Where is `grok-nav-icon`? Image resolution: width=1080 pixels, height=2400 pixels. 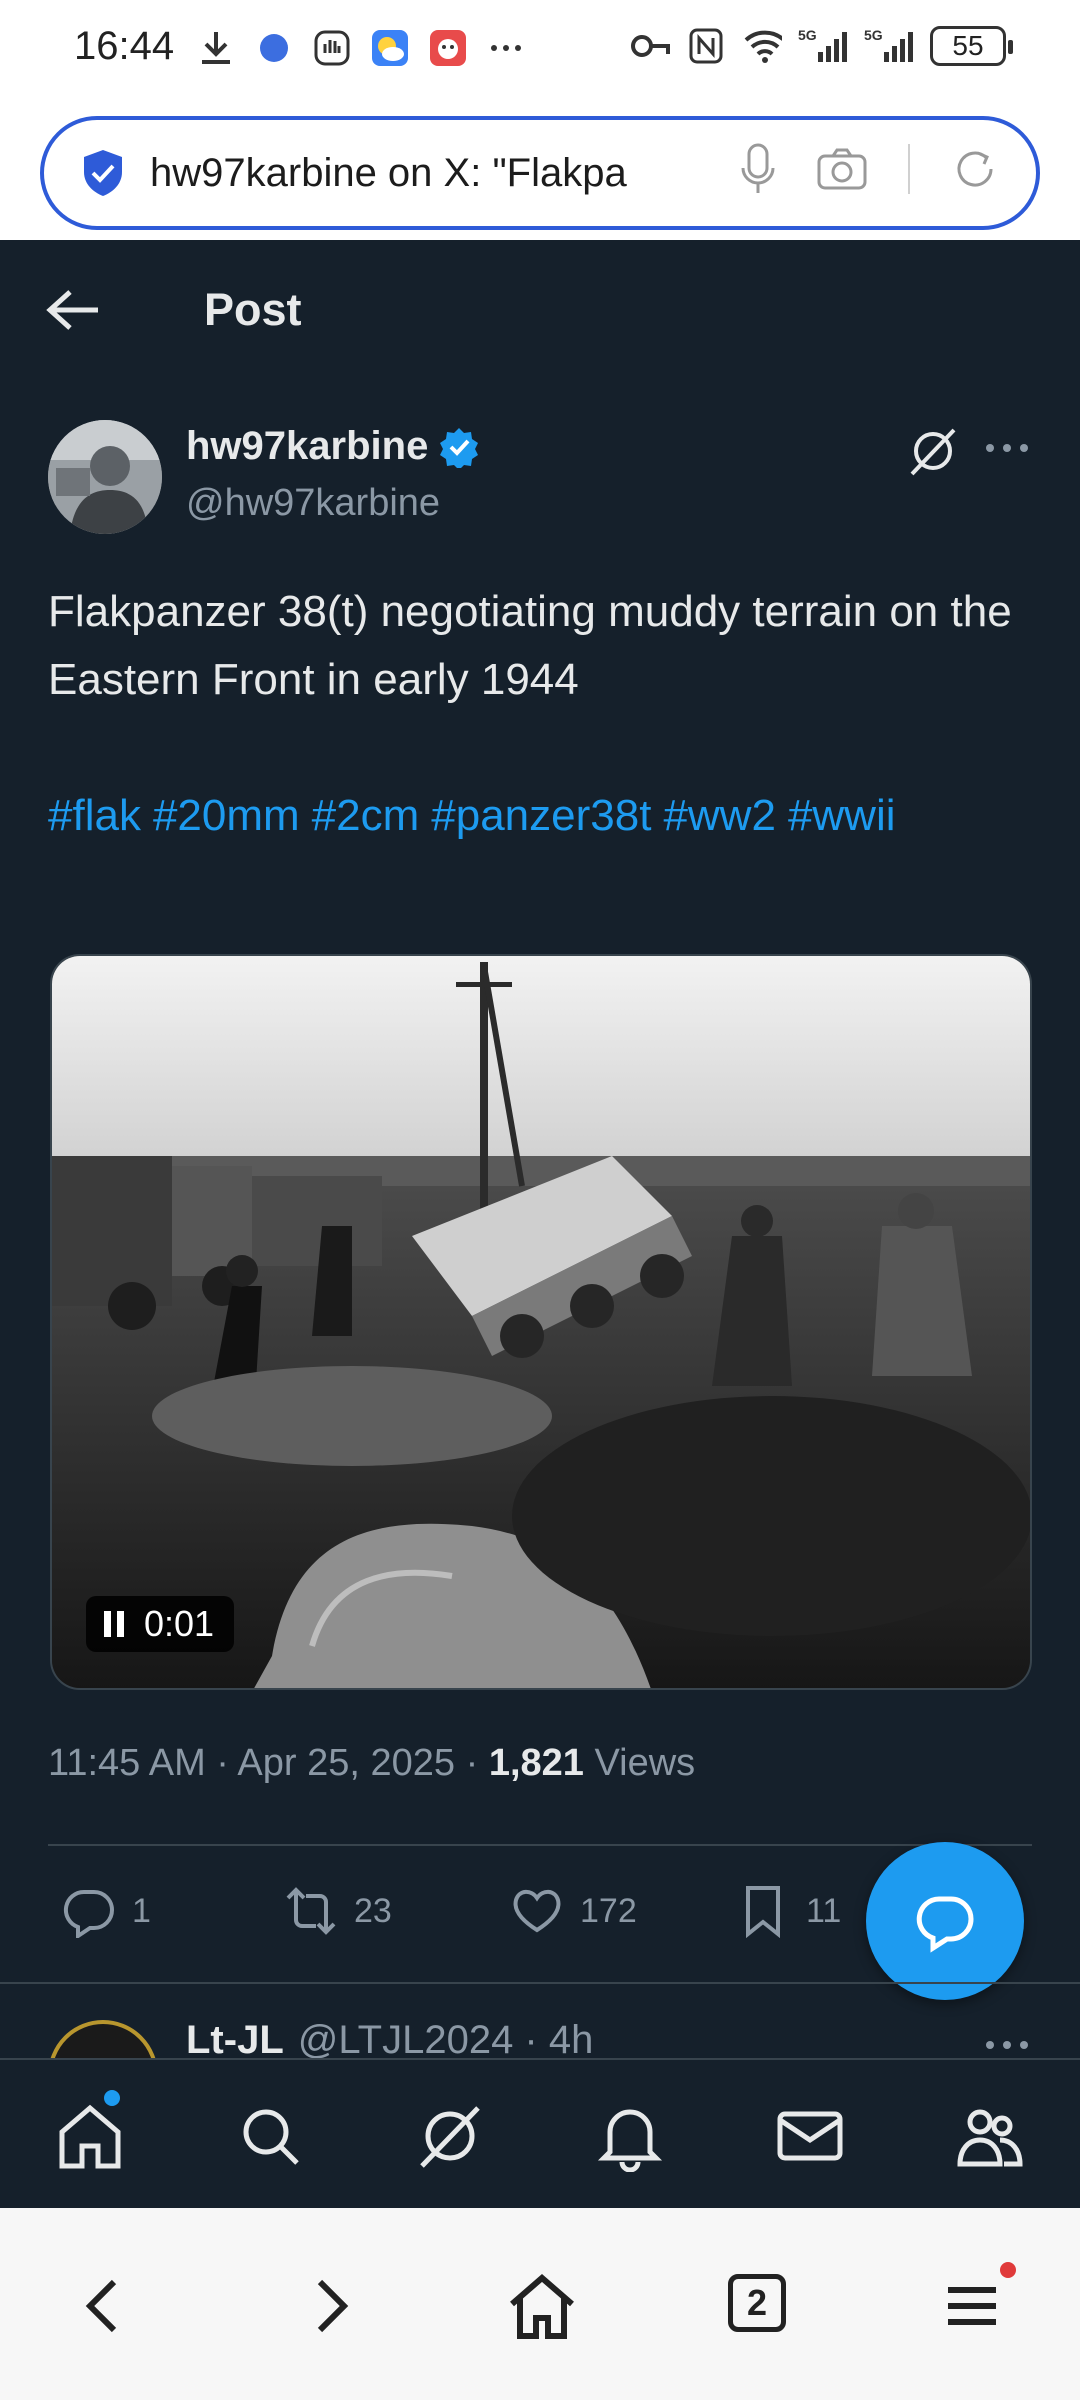
grok-nav-icon is located at coordinates (450, 2136).